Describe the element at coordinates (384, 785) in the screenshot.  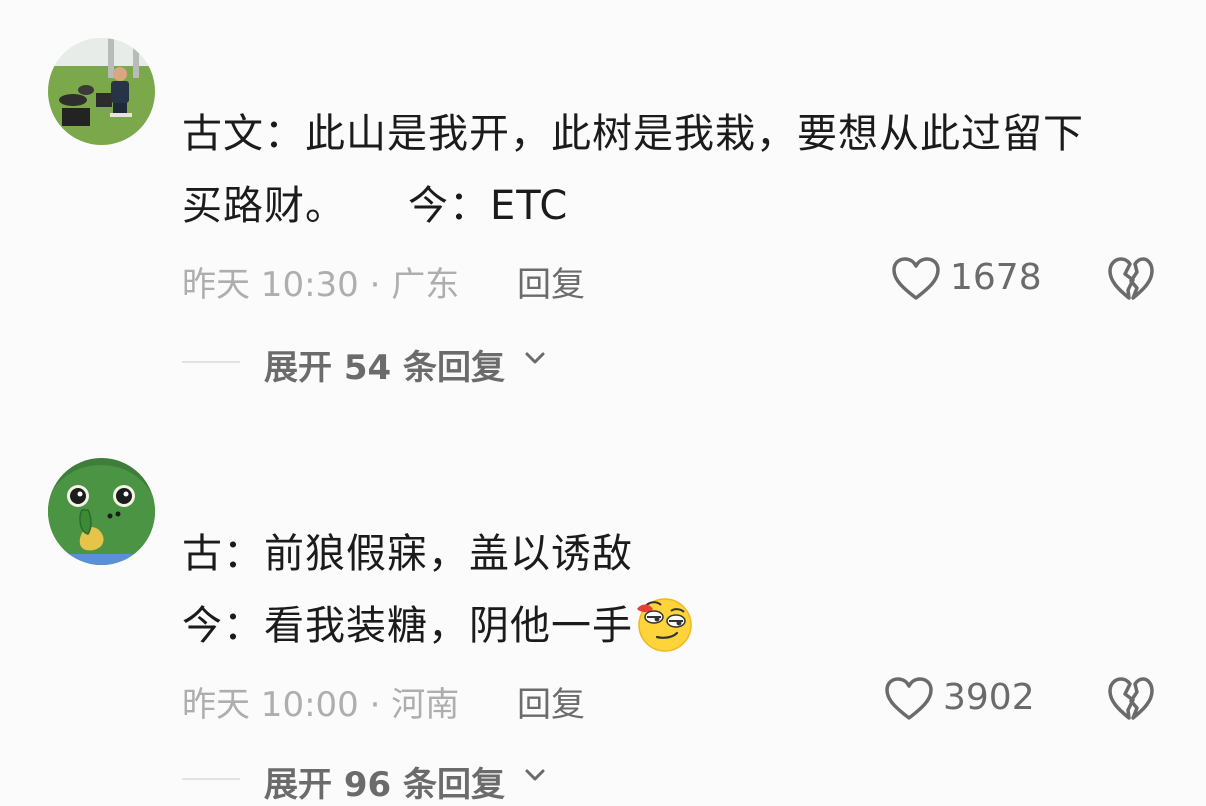
I see `expand-replies-label: 展开 96 条回复` at that location.